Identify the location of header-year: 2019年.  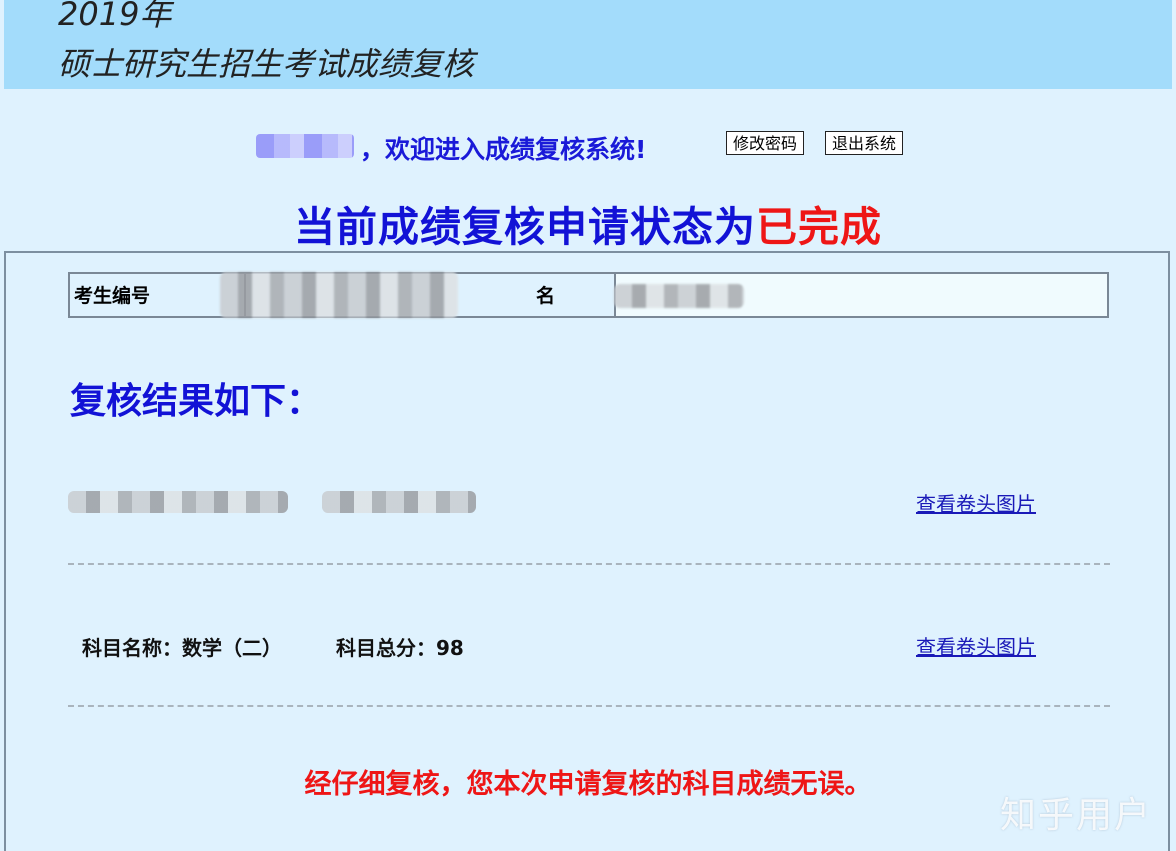
(115, 16).